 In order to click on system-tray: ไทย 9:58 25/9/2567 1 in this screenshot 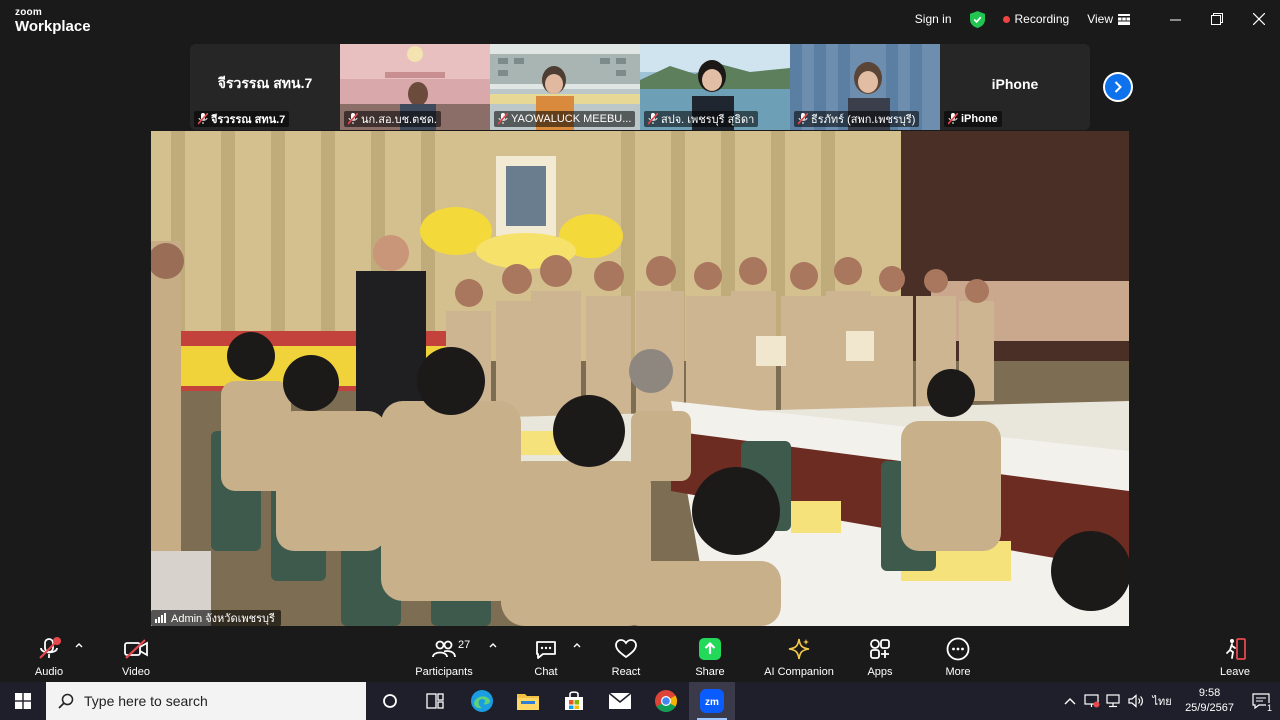, I will do `click(1169, 701)`.